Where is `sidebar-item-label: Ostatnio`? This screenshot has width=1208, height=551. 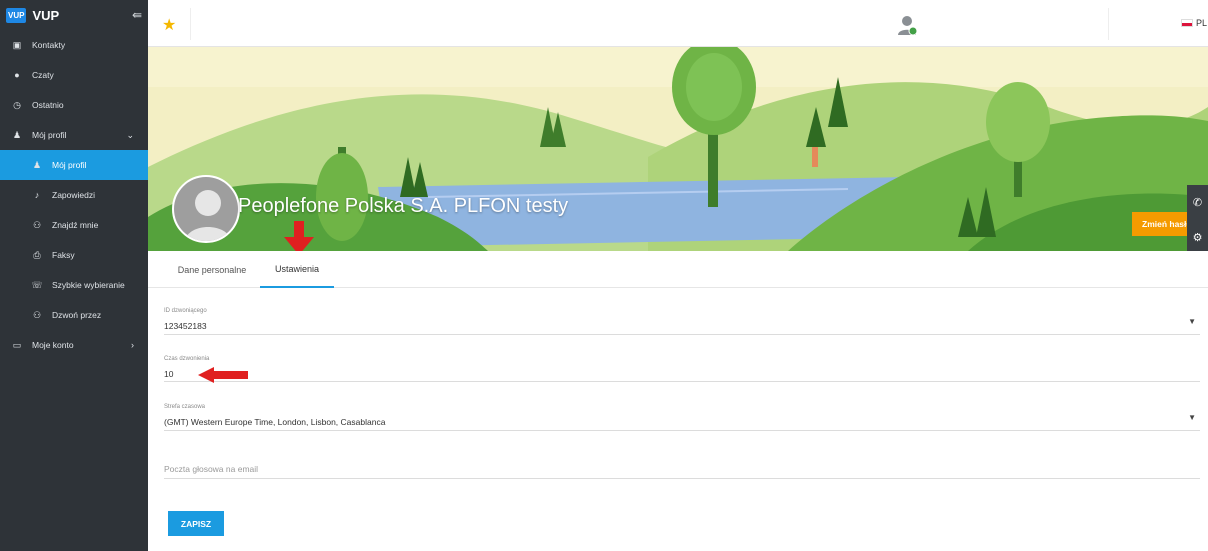 sidebar-item-label: Ostatnio is located at coordinates (48, 105).